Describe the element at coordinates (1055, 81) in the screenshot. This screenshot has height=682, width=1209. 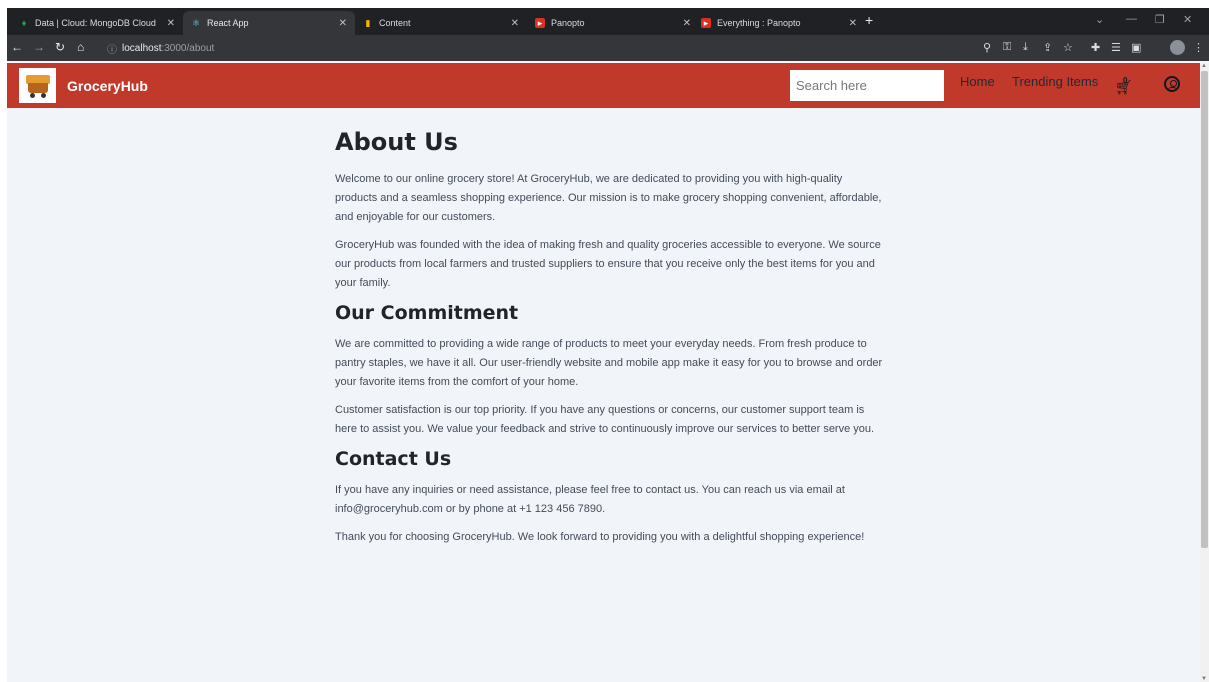
I see `nav-link-trending-items: Trending Items` at that location.